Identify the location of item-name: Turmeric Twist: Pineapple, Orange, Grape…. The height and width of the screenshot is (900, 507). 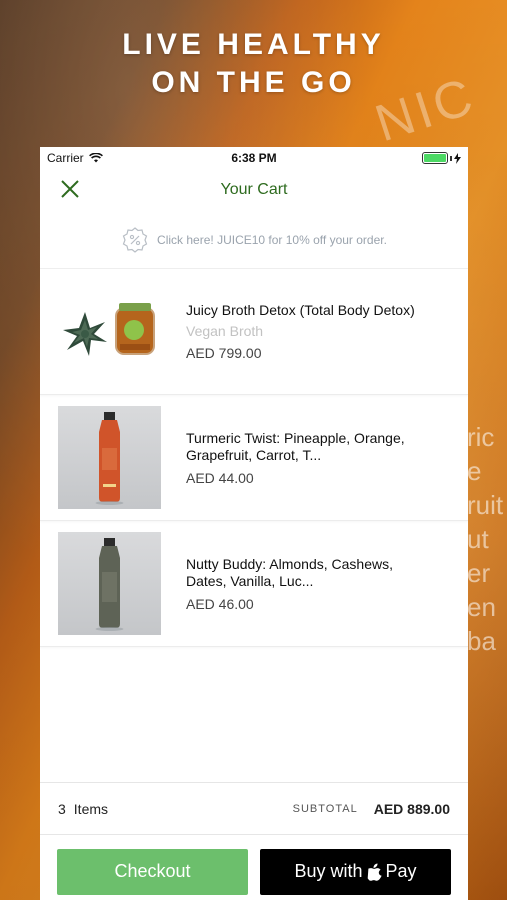
(295, 446).